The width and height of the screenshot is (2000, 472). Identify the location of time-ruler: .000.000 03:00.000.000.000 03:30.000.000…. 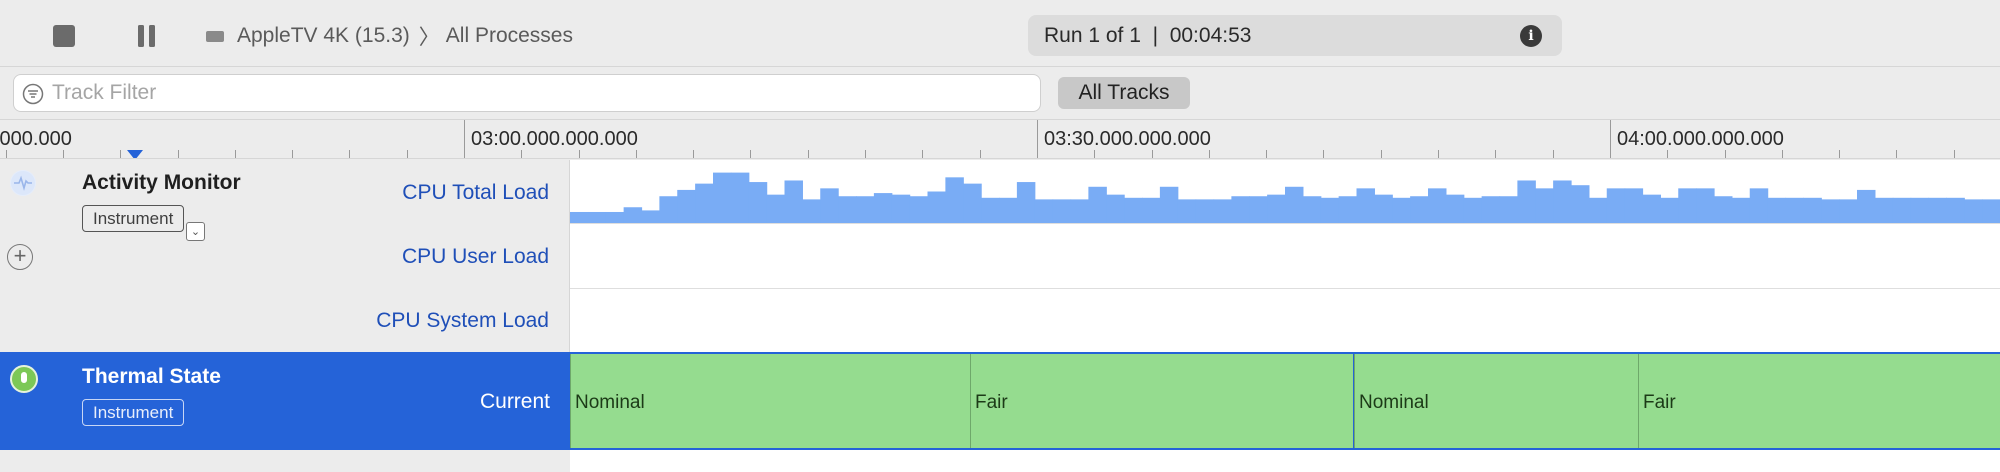
(1000, 139).